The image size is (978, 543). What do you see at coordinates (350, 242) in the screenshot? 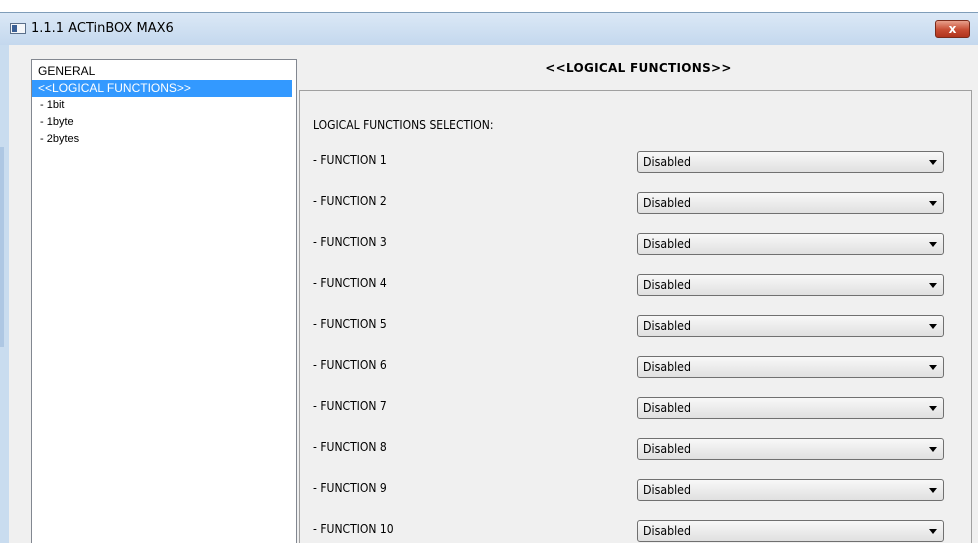
I see `function-3-label: - FUNCTION 3` at bounding box center [350, 242].